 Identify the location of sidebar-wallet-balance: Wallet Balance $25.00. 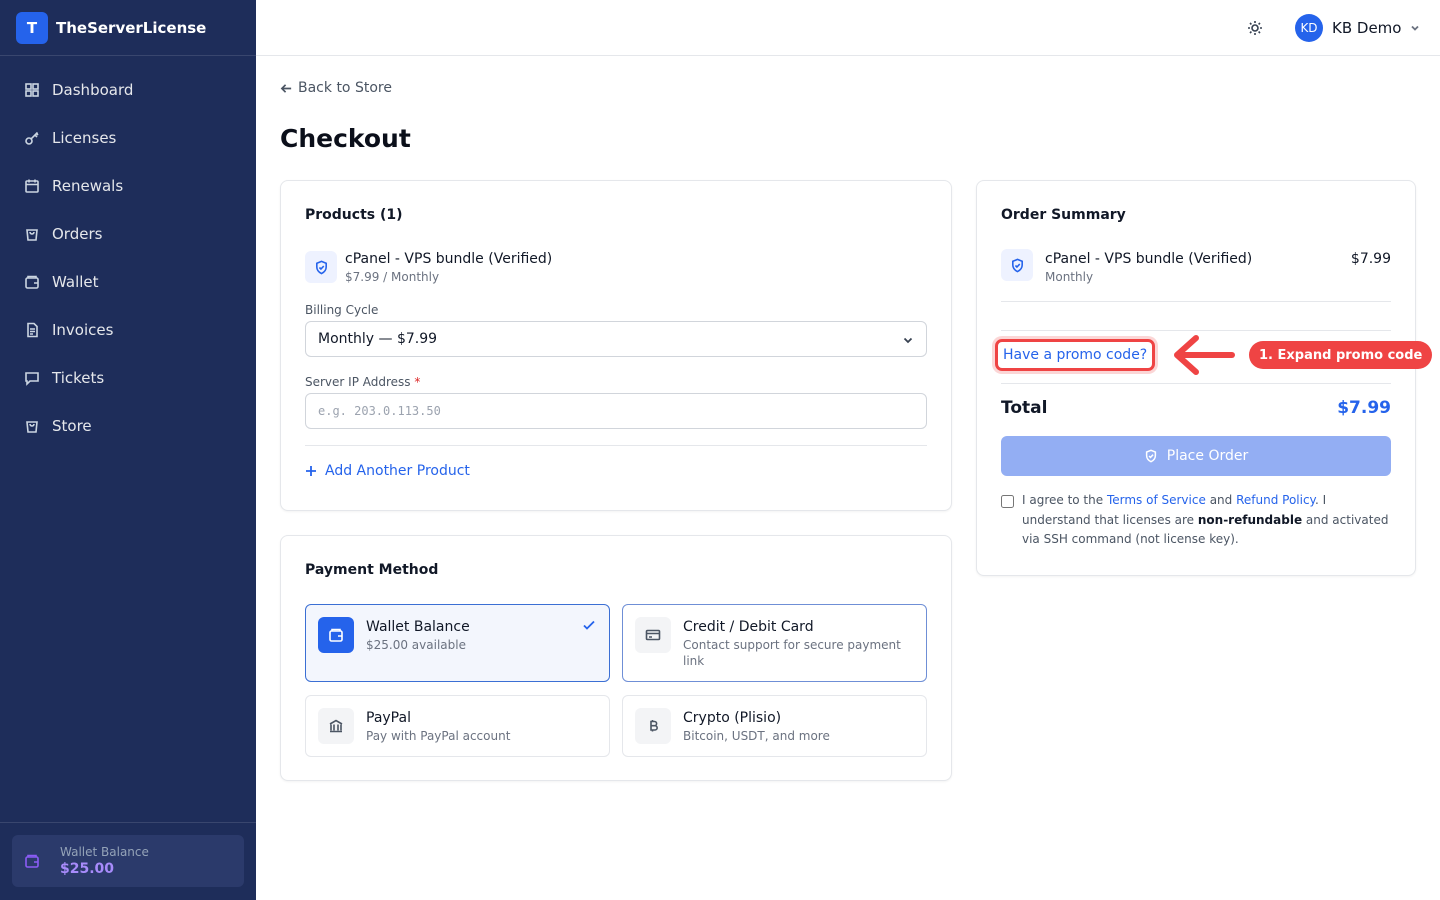
(128, 861).